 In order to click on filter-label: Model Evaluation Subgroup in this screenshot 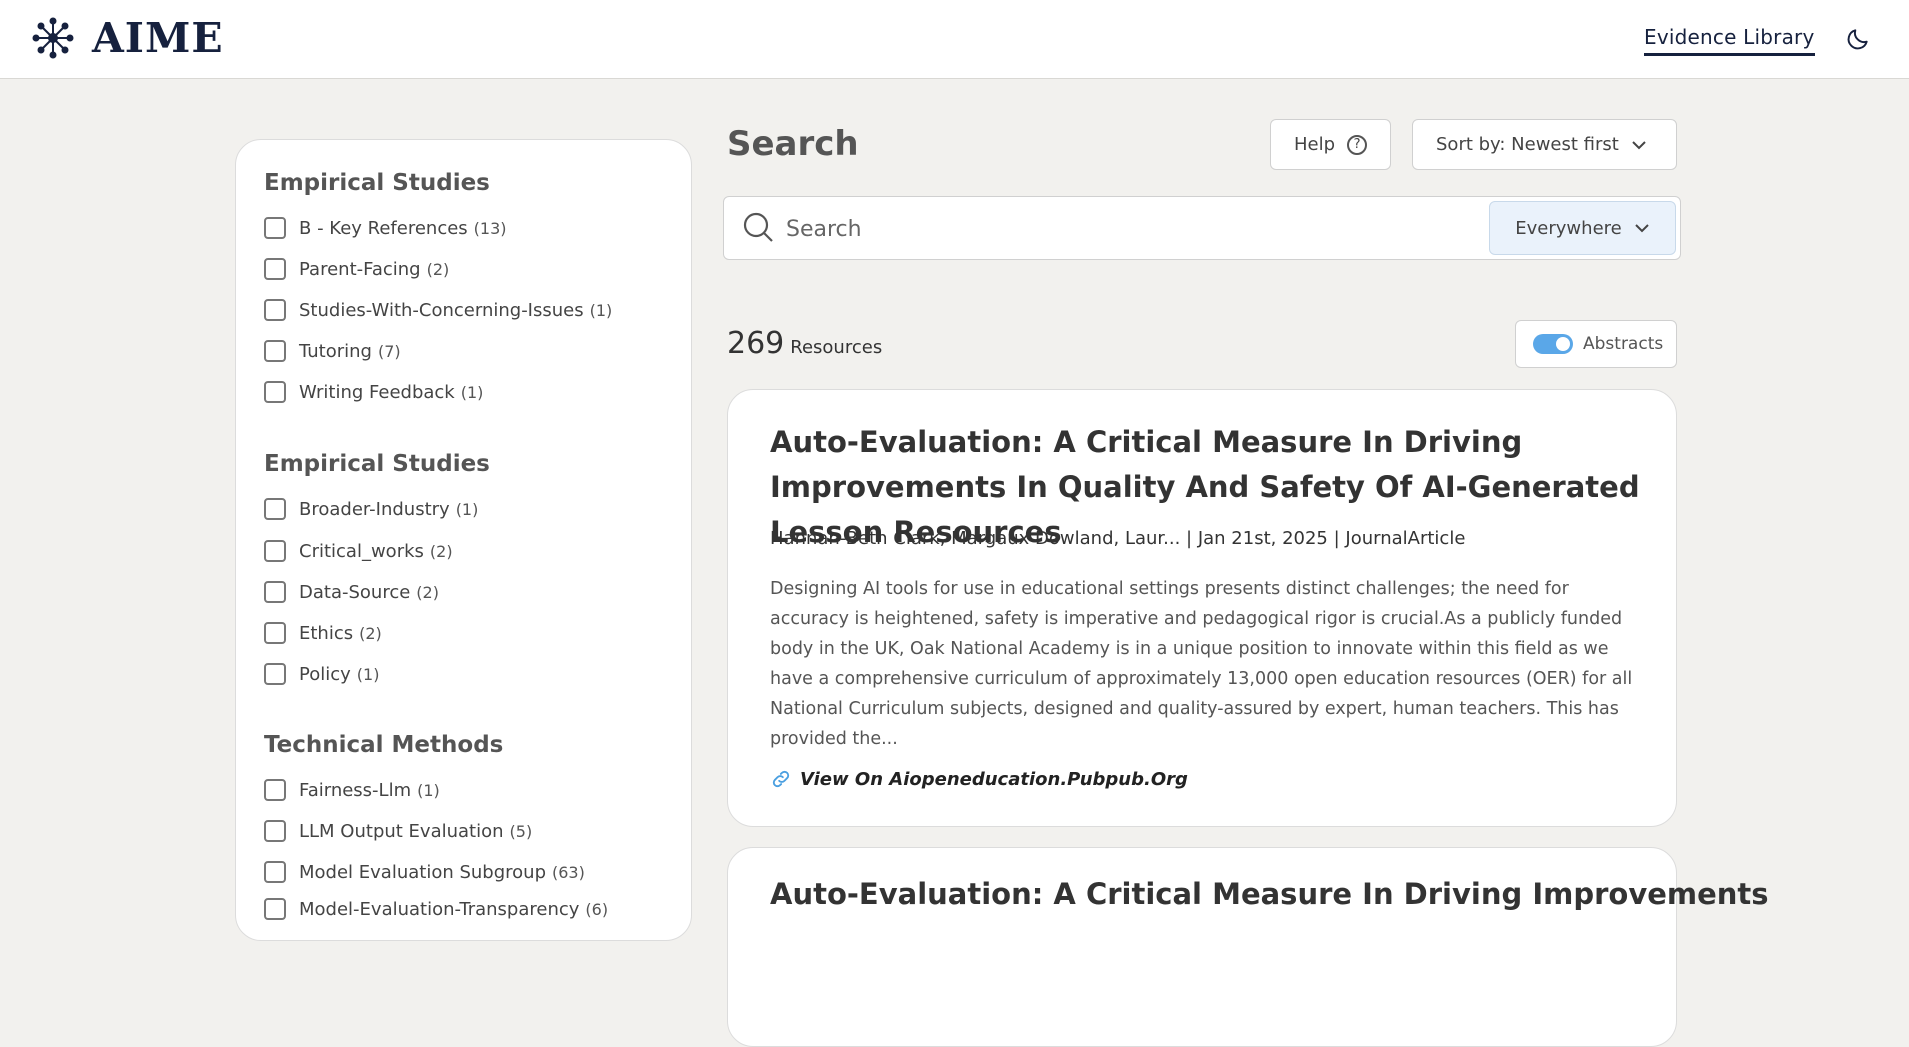, I will do `click(422, 872)`.